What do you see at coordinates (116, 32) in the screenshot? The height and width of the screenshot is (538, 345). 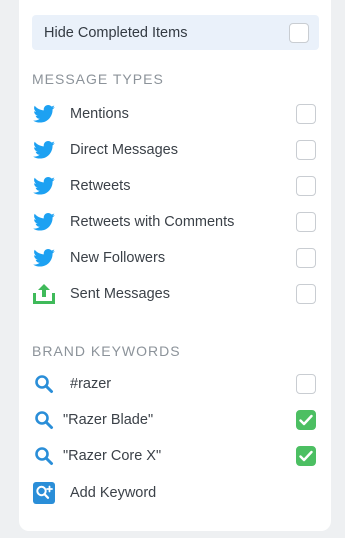 I see `hide-completed-label: Hide Completed Items` at bounding box center [116, 32].